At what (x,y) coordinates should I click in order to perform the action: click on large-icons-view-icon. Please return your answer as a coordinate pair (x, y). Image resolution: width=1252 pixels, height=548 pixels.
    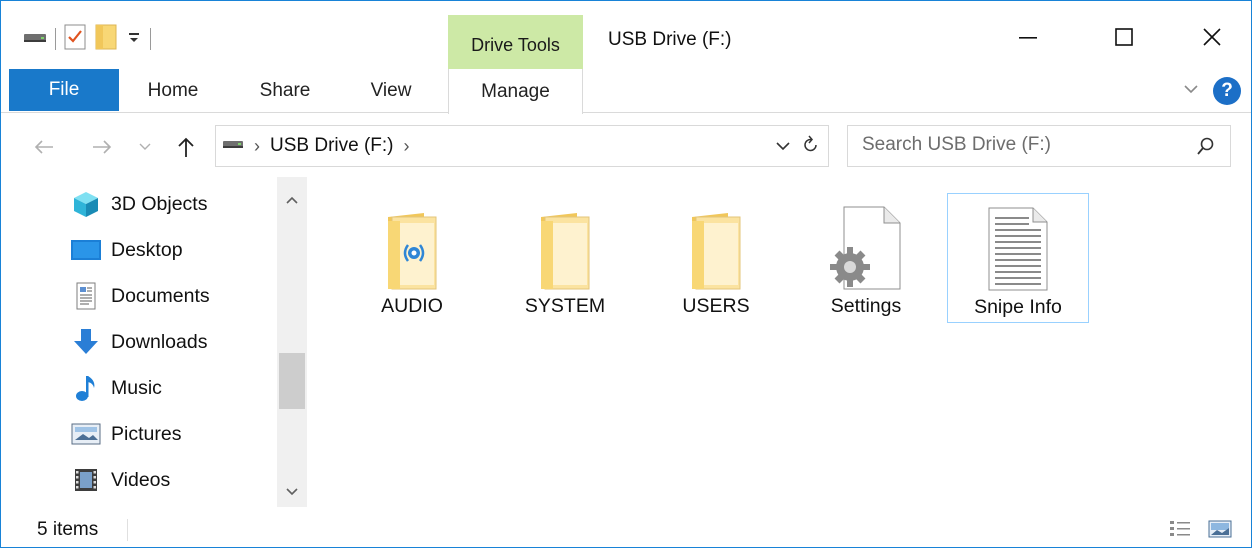
    Looking at the image, I should click on (1220, 529).